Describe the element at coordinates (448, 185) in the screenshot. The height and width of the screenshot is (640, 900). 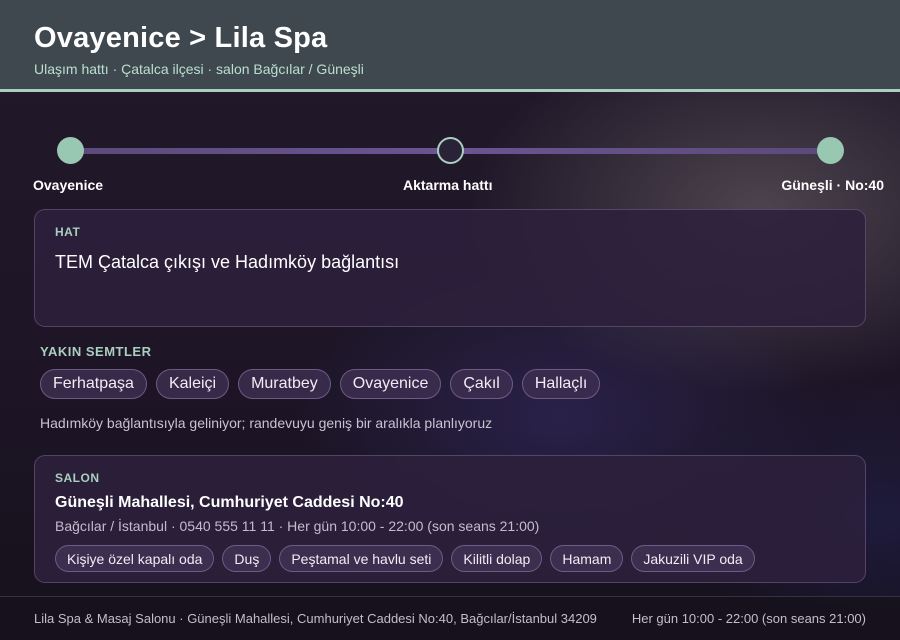
I see `route-stop-transfer-label: Aktarma hattı` at that location.